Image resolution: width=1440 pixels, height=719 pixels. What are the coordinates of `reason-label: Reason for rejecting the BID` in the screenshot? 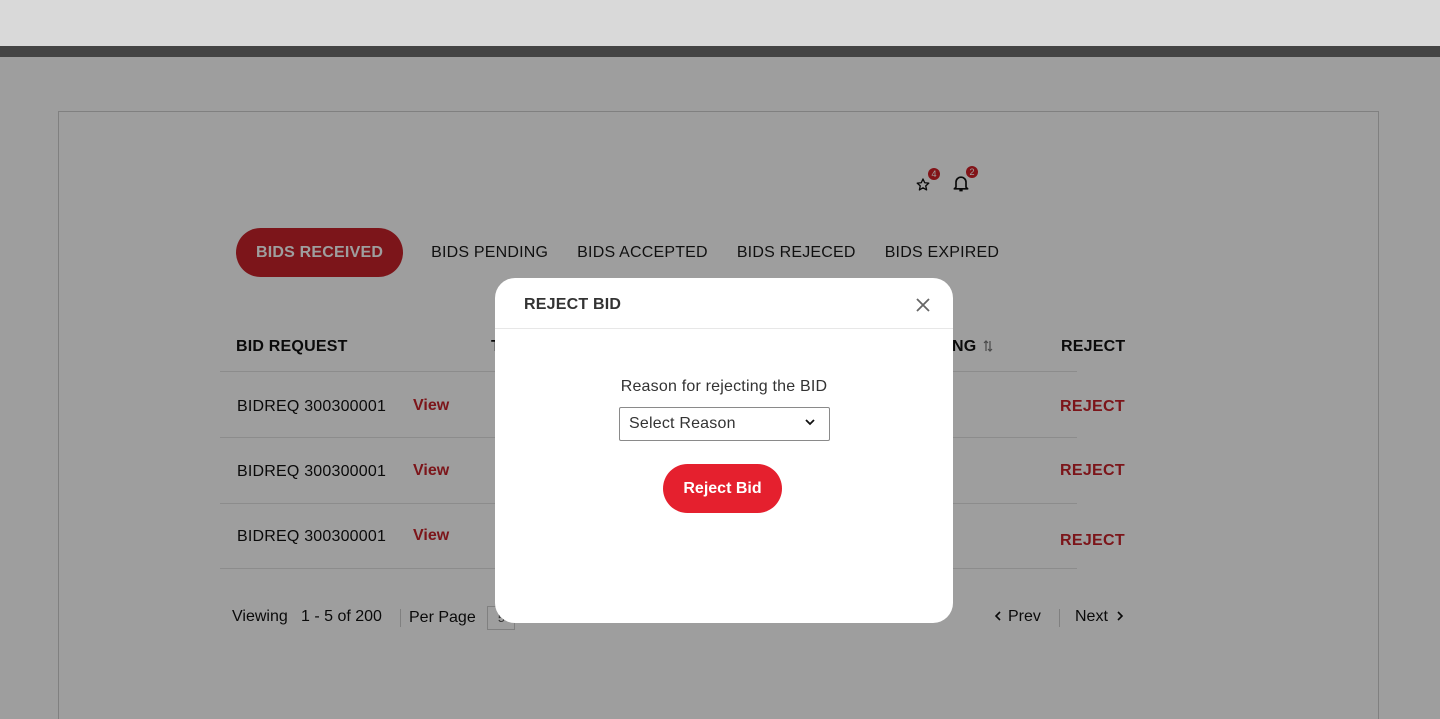 It's located at (724, 386).